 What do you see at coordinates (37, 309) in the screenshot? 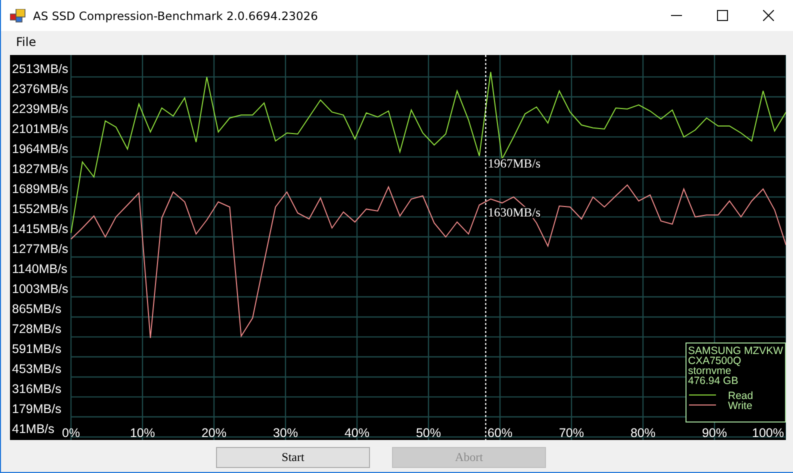
I see `y-axis-label: 865MB/s` at bounding box center [37, 309].